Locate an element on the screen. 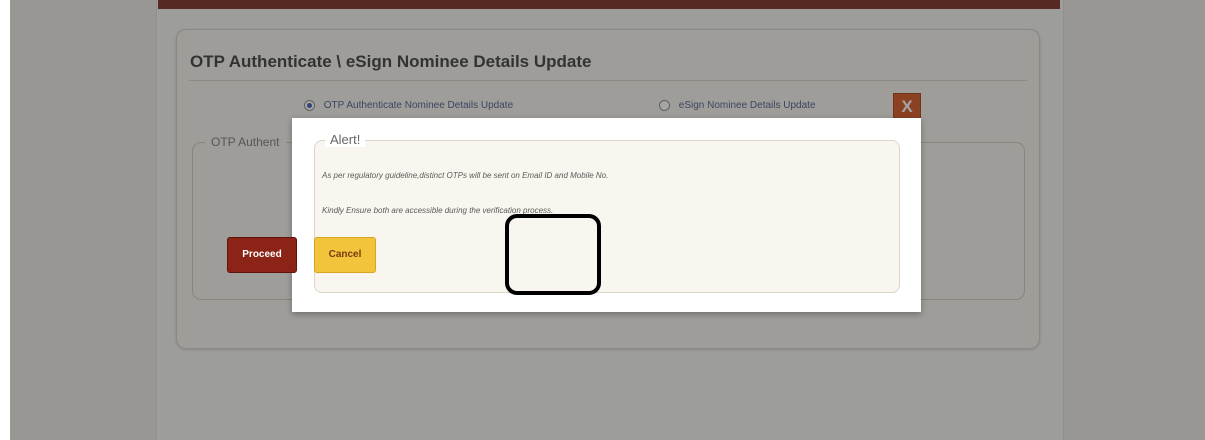  proceed-highlight-ring is located at coordinates (553, 254).